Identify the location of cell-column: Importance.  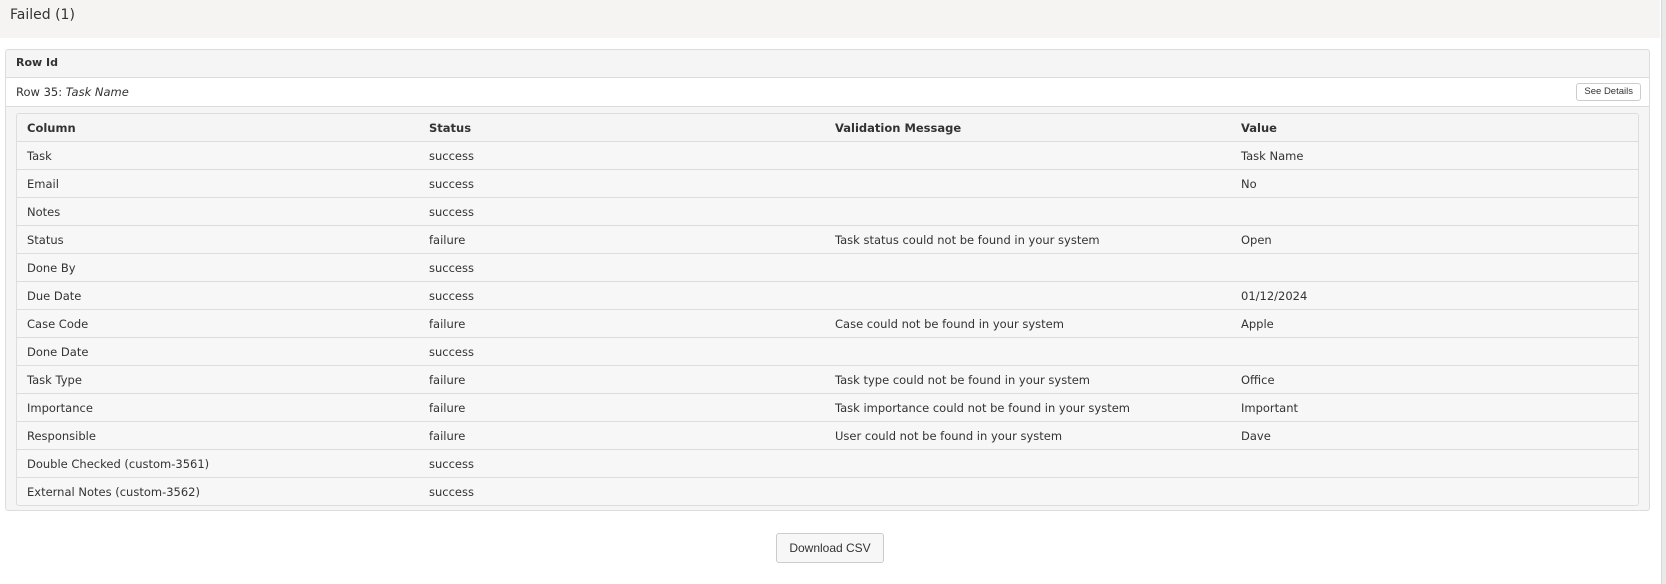
(218, 407).